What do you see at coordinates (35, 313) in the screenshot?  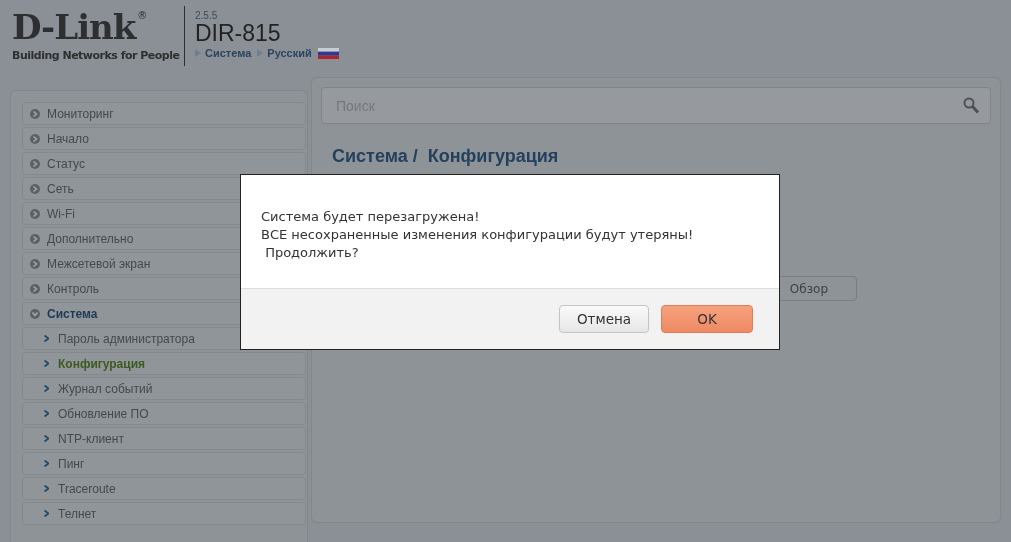 I see `chevron-down-icon` at bounding box center [35, 313].